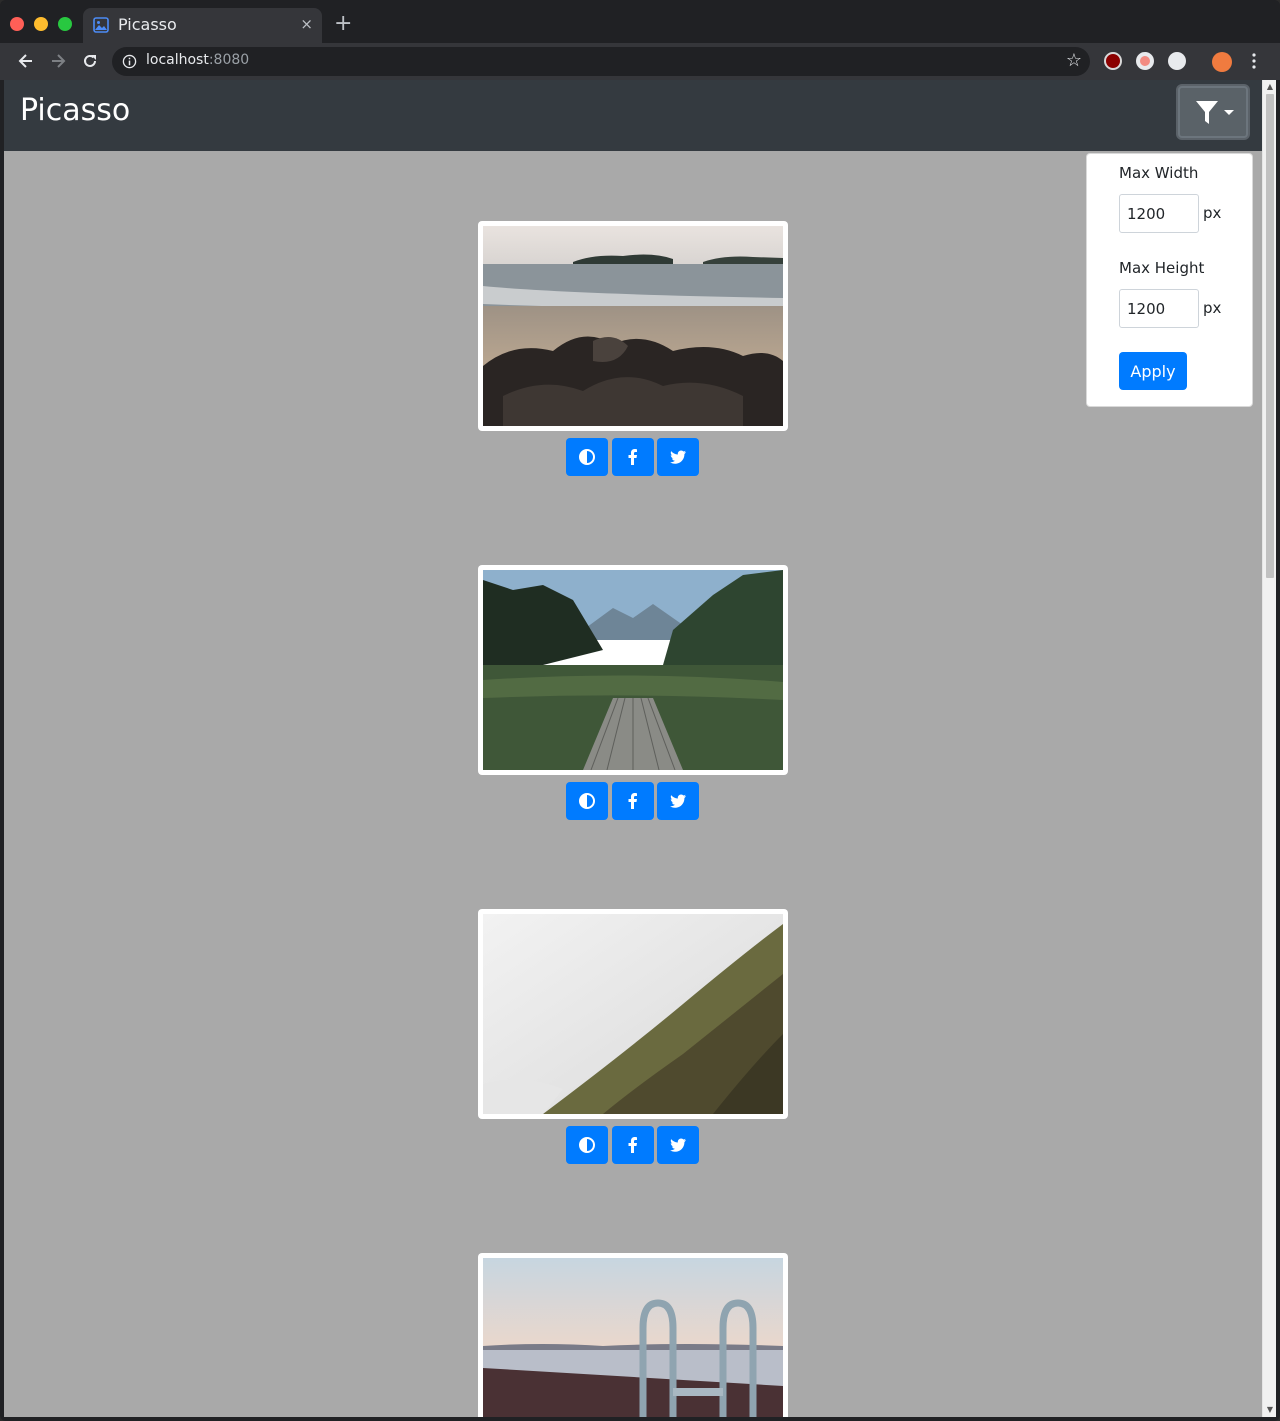 This screenshot has height=1421, width=1280. I want to click on brand-title: Picasso, so click(75, 110).